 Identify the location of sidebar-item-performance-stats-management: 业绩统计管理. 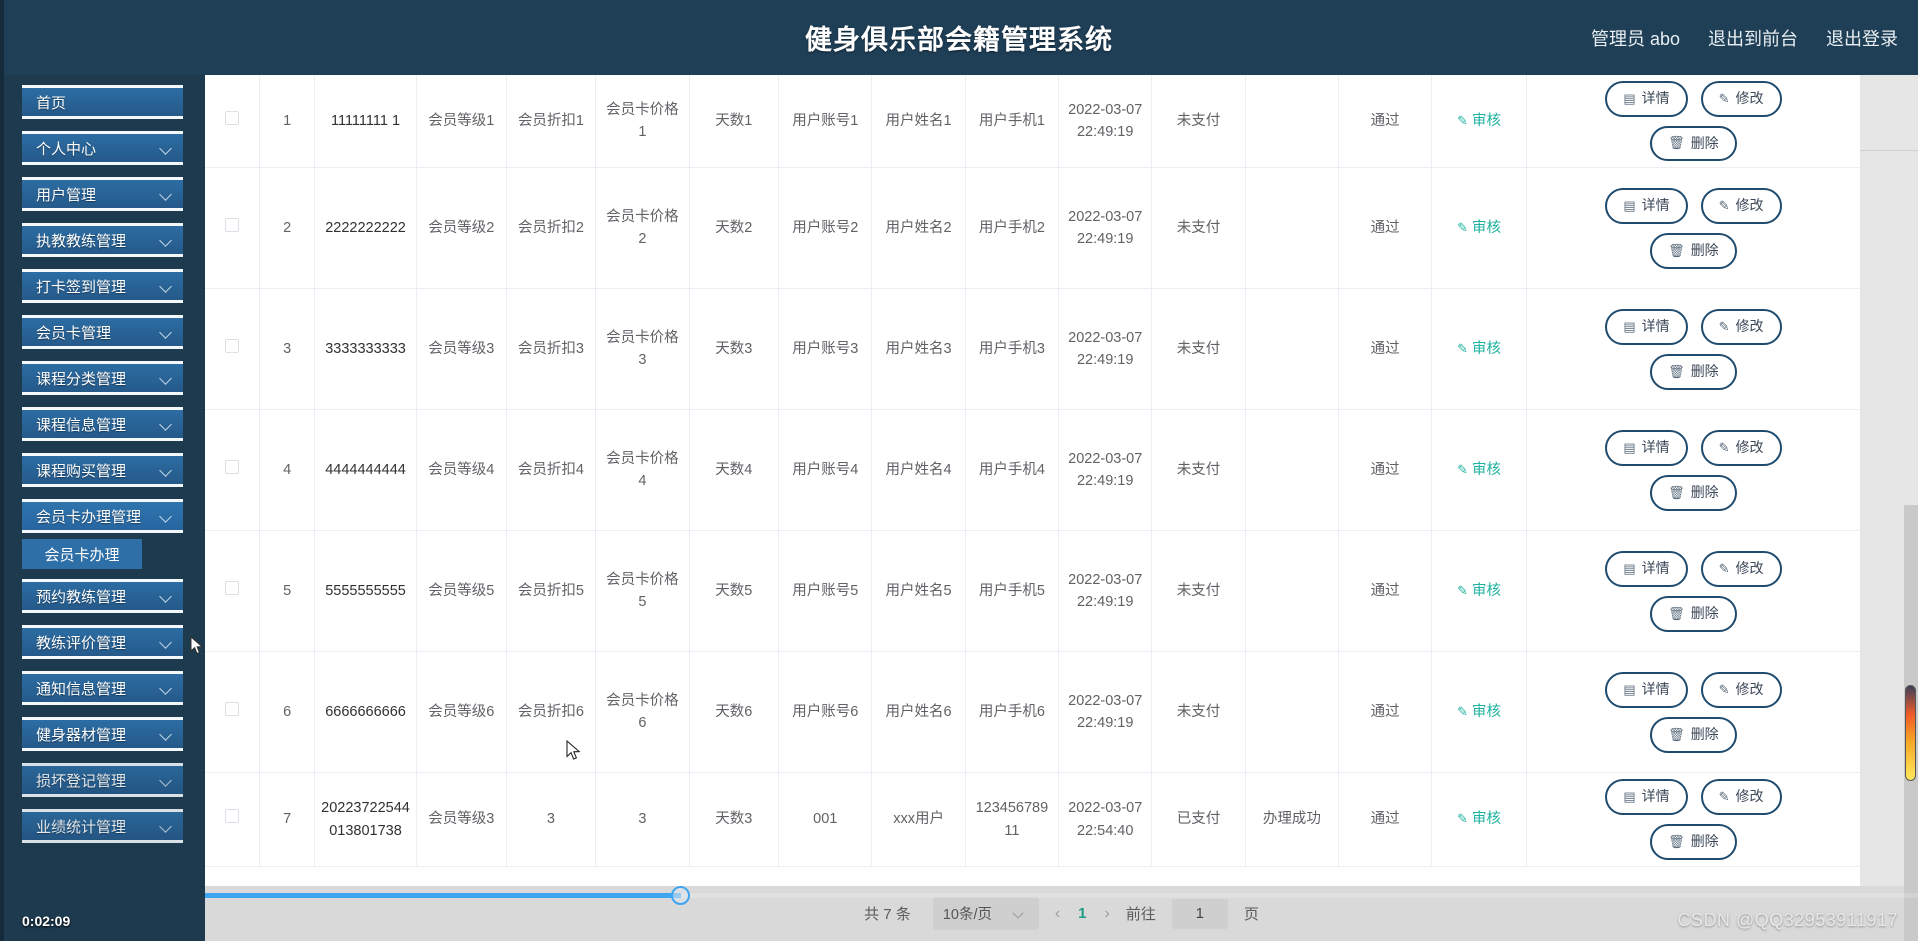
(102, 826).